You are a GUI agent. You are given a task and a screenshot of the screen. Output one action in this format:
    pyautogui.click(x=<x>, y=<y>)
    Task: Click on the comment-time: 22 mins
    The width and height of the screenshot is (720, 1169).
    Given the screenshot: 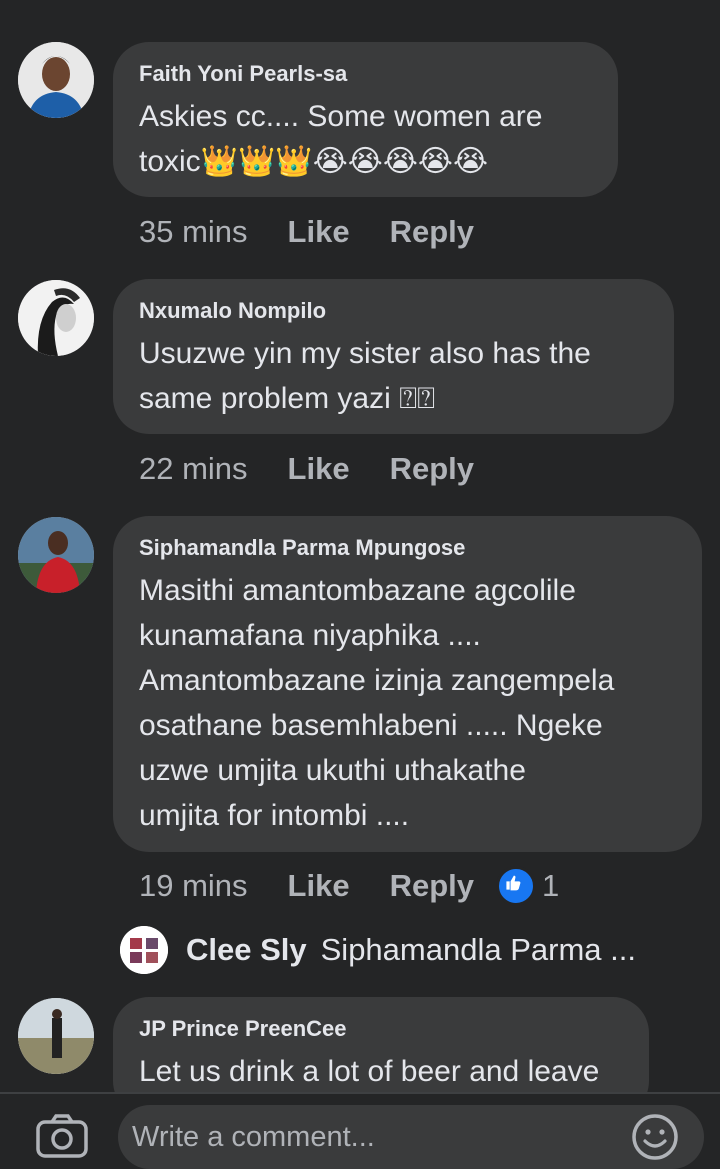 What is the action you would take?
    pyautogui.click(x=193, y=469)
    